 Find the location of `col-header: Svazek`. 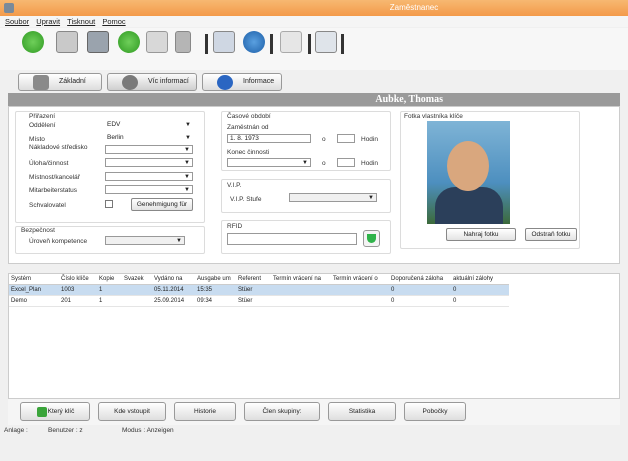

col-header: Svazek is located at coordinates (134, 279).